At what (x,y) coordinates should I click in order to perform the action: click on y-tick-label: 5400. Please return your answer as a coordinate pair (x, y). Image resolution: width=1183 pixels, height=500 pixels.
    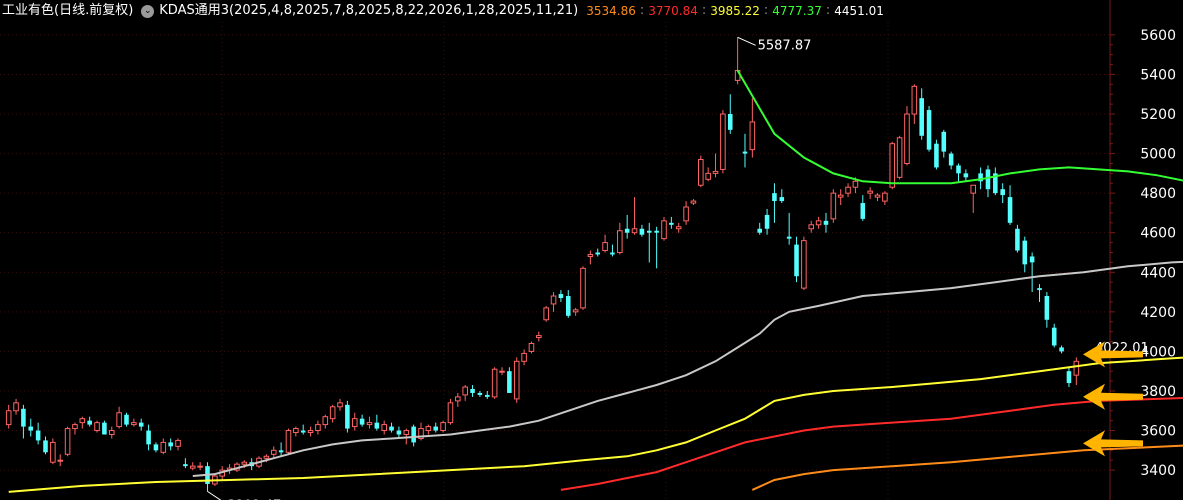
    Looking at the image, I should click on (1158, 75).